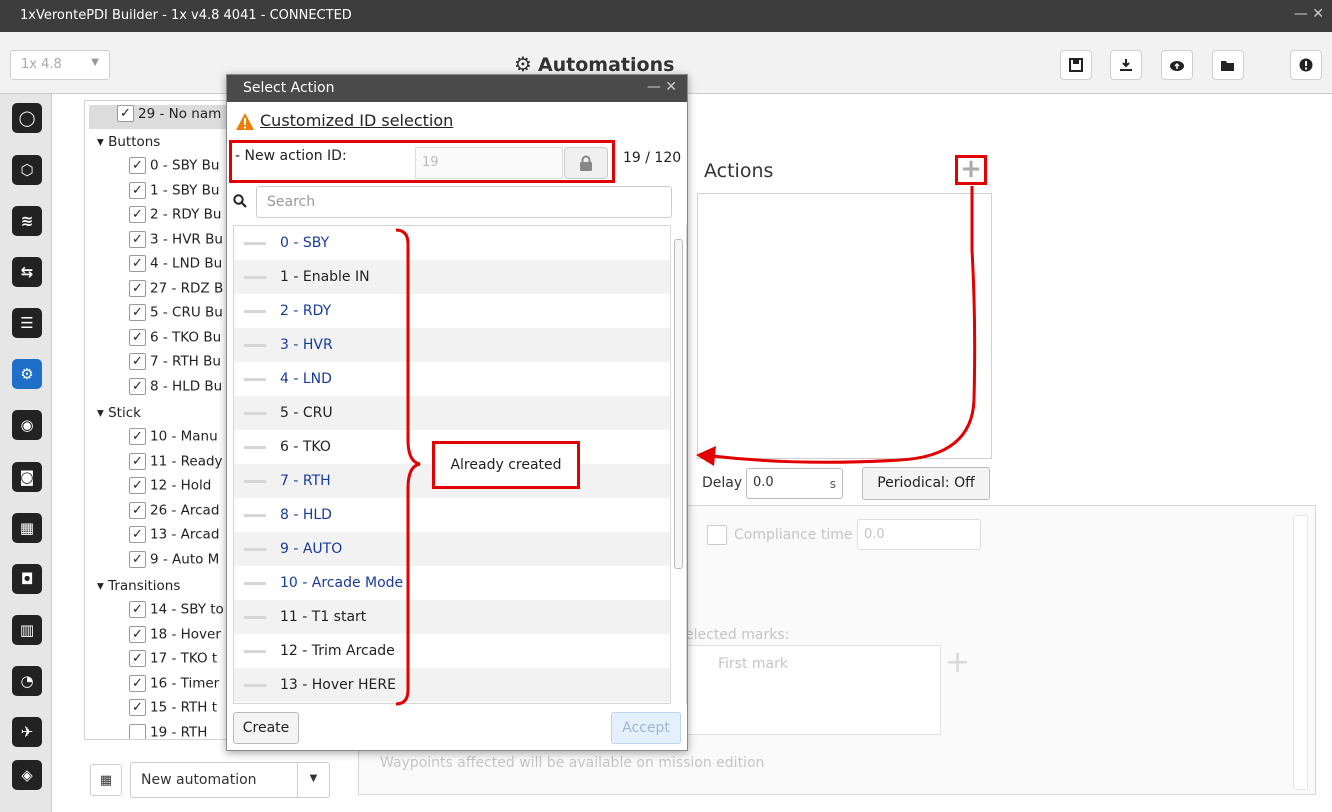 This screenshot has width=1332, height=812. I want to click on already-created-label: Already created, so click(506, 465).